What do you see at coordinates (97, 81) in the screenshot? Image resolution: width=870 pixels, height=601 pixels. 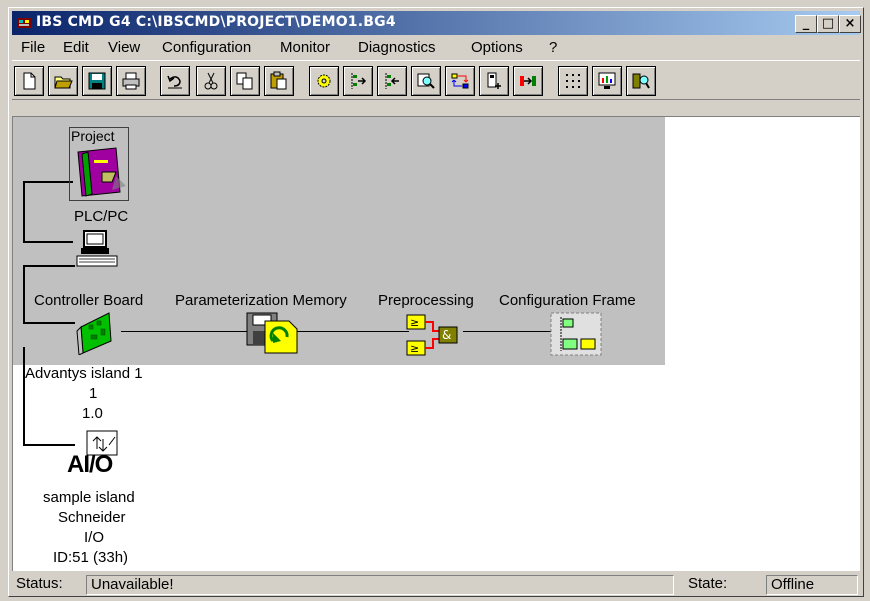 I see `save-disk-icon` at bounding box center [97, 81].